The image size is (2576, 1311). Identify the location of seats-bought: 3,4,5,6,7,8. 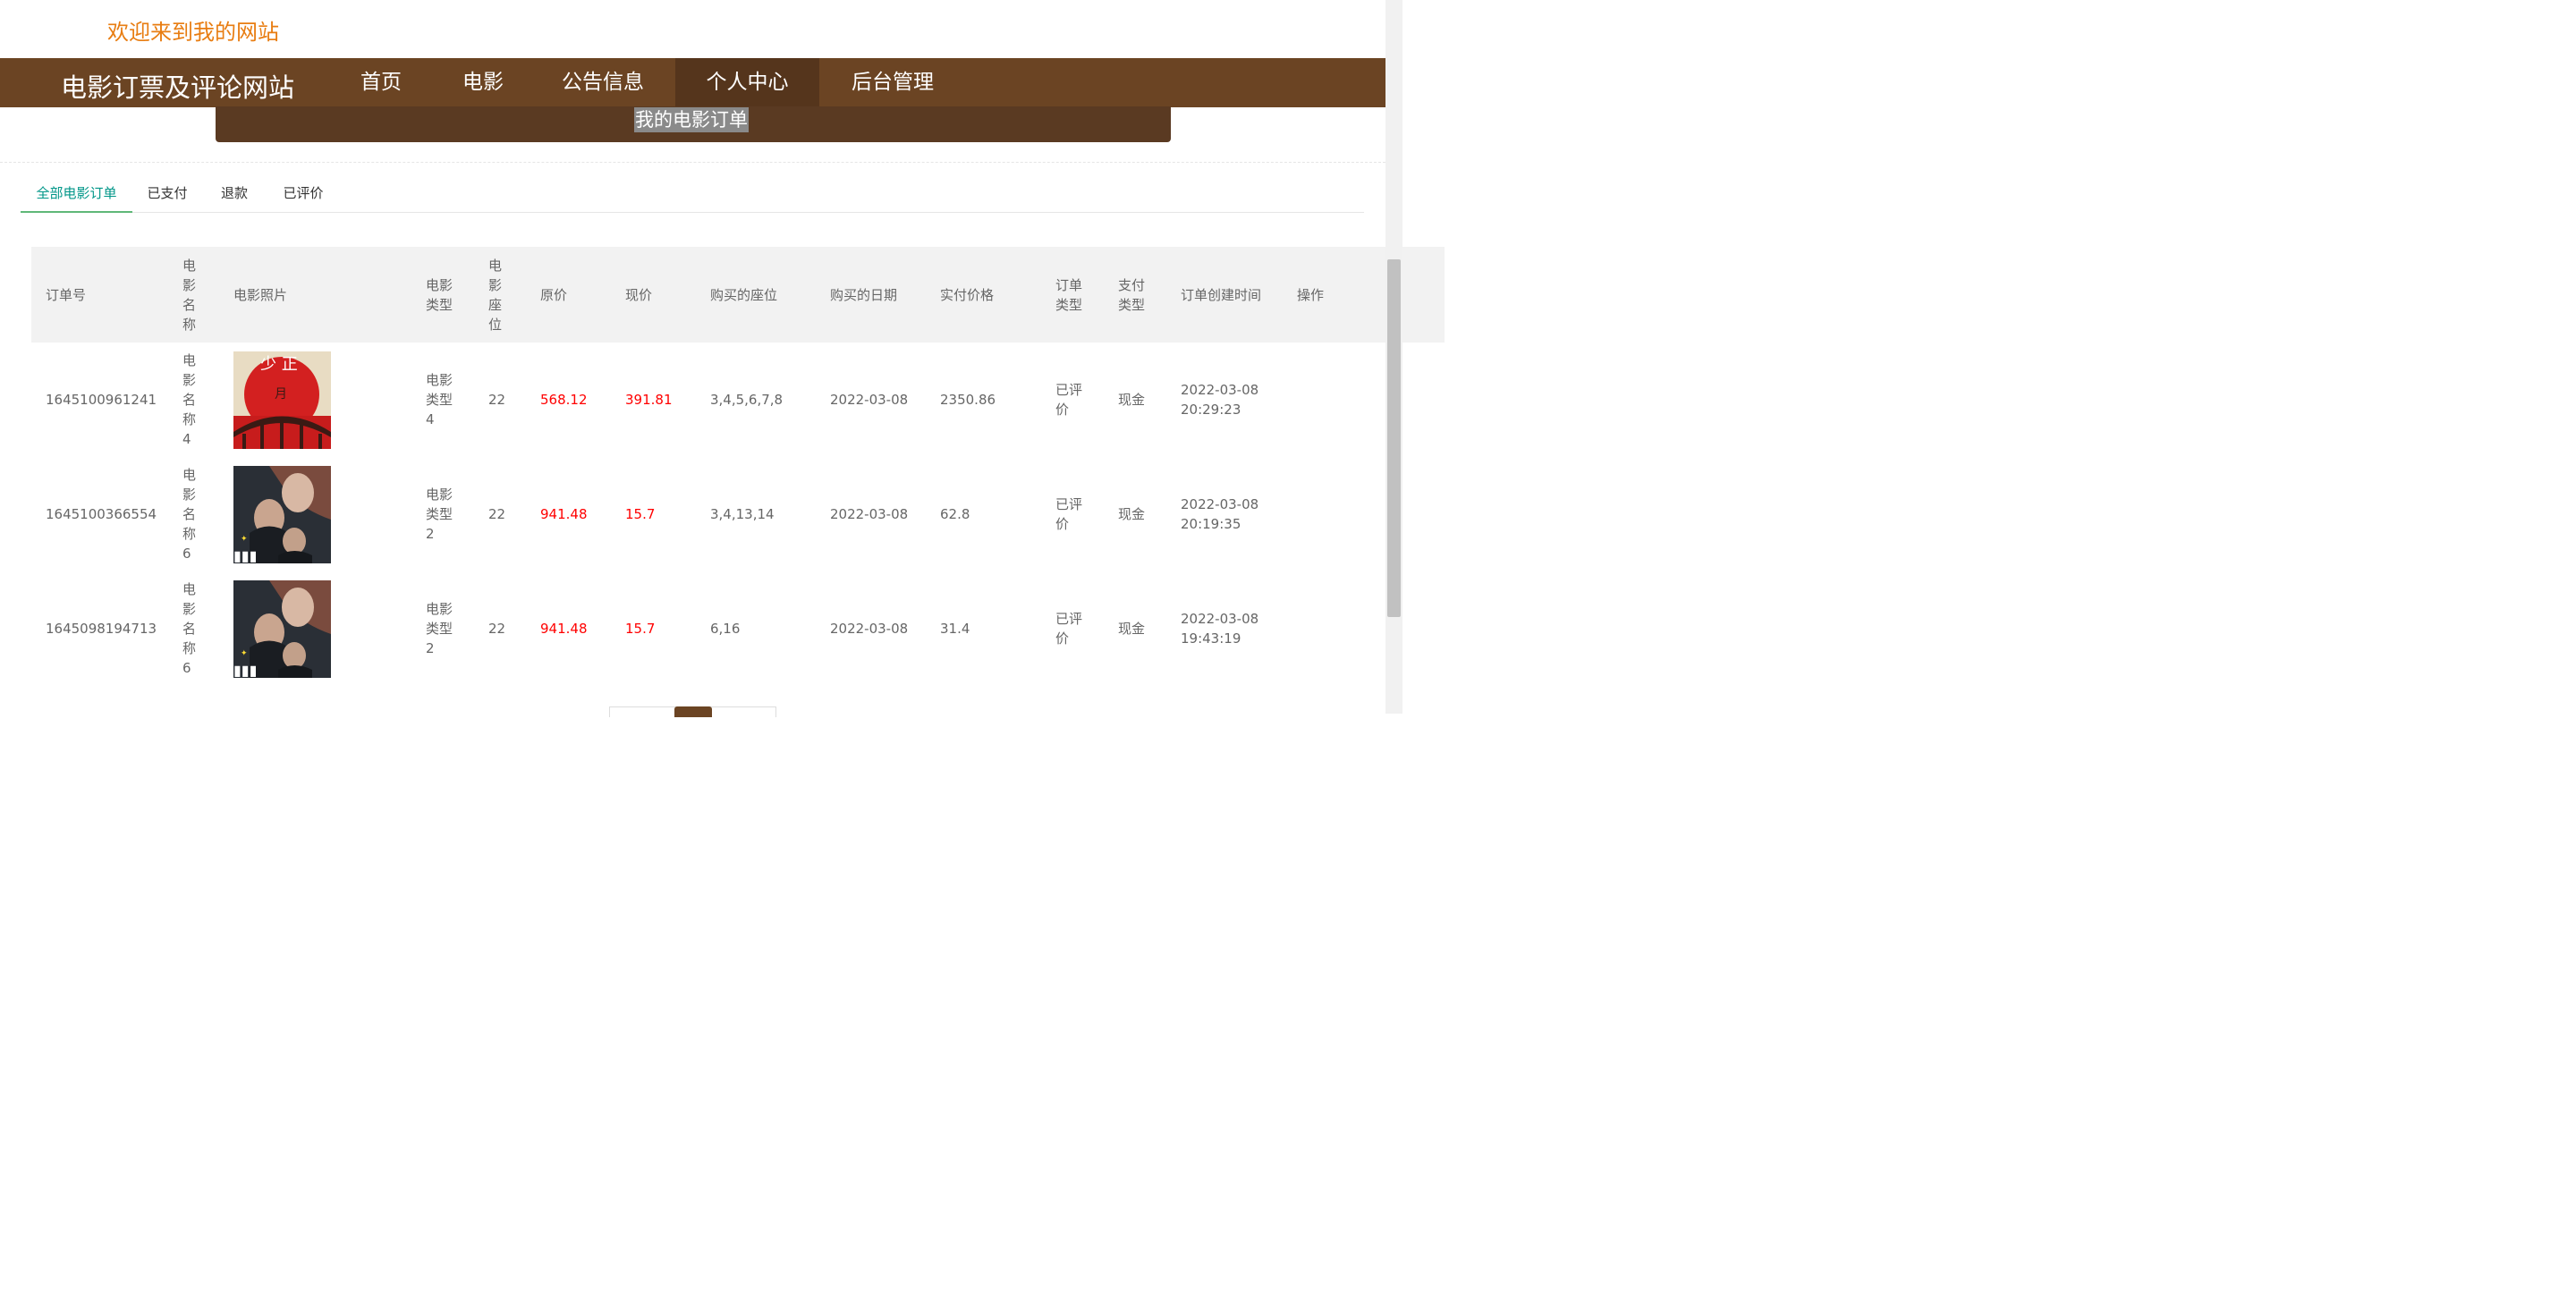
(747, 400).